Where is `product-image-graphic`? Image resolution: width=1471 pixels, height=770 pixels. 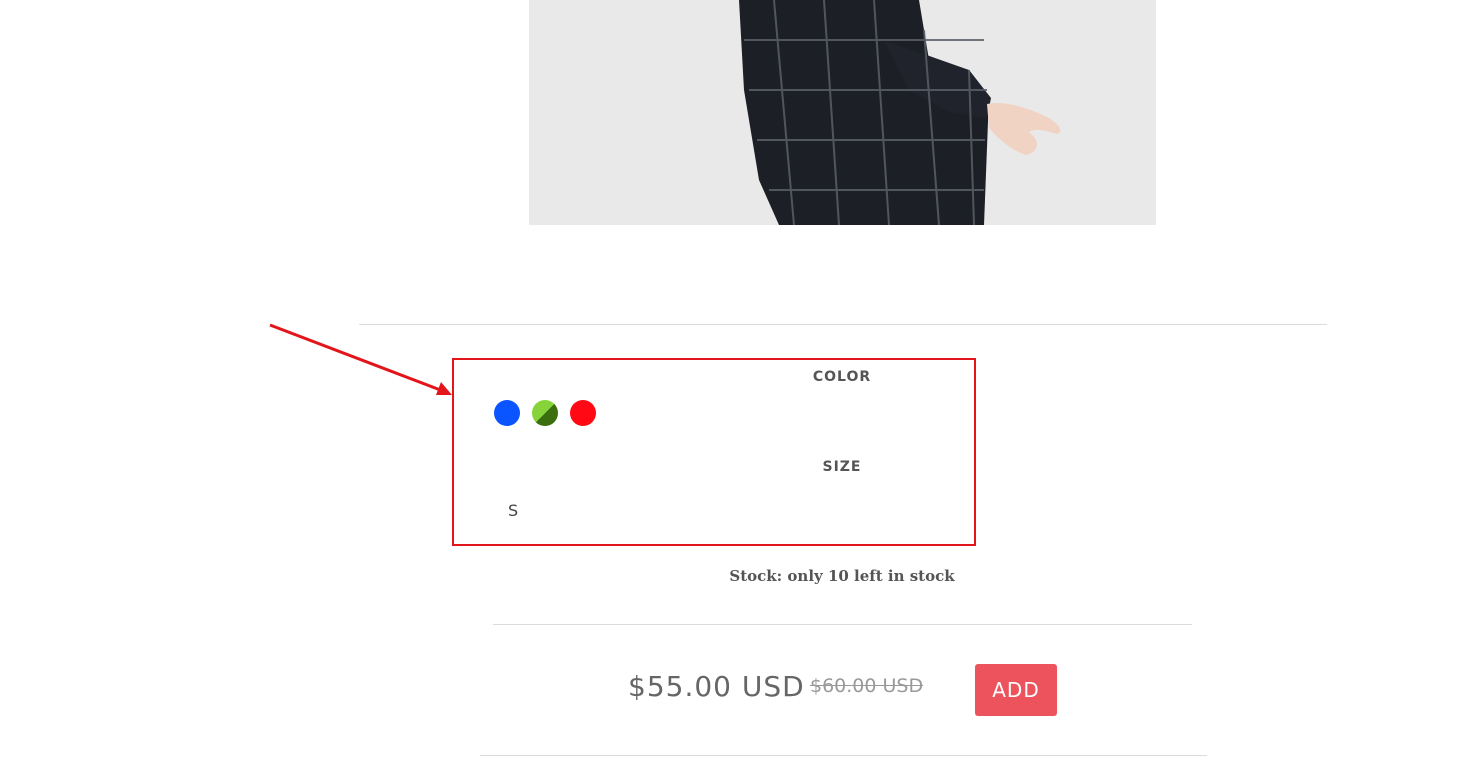 product-image-graphic is located at coordinates (842, 112).